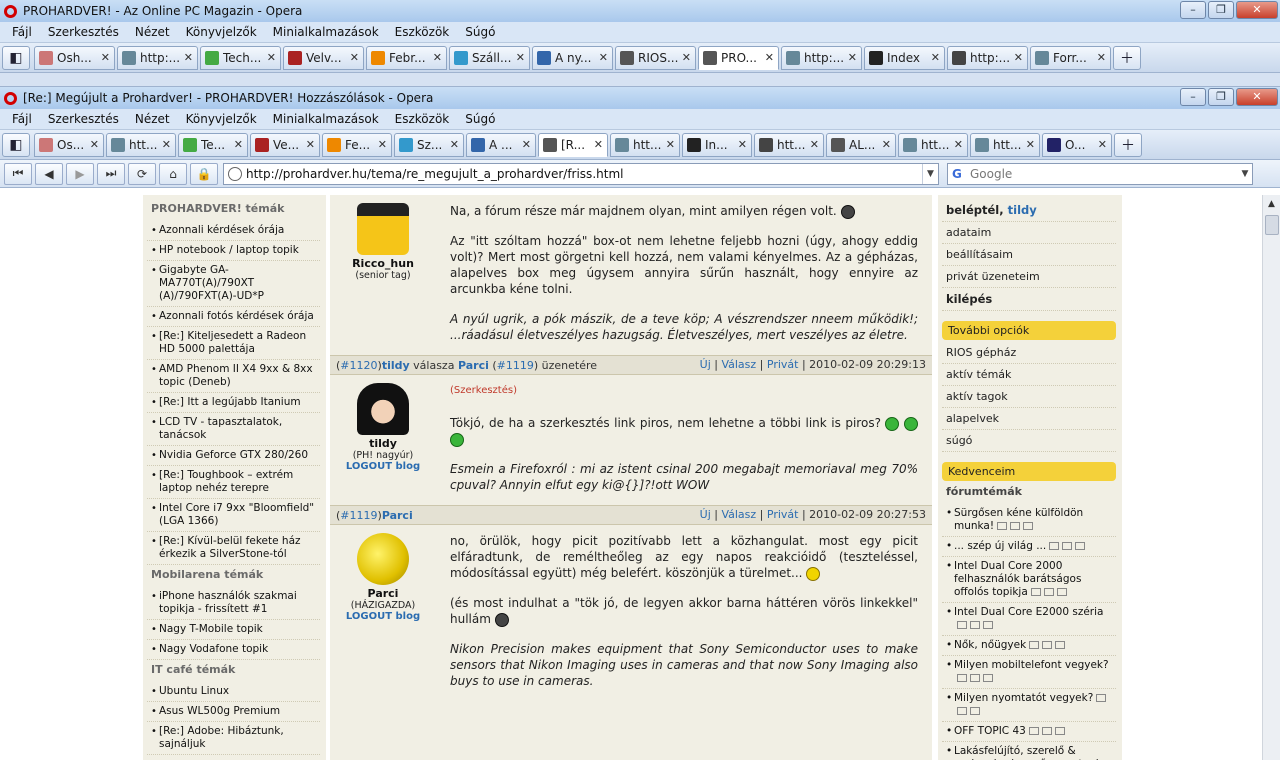 The height and width of the screenshot is (760, 1280). Describe the element at coordinates (738, 57) in the screenshot. I see `tab-8: PRO... ✕` at that location.